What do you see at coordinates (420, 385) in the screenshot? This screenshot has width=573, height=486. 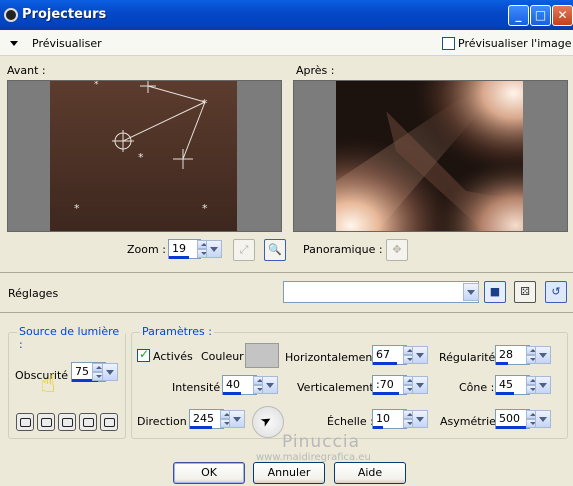 I see `vertical-dropdown` at bounding box center [420, 385].